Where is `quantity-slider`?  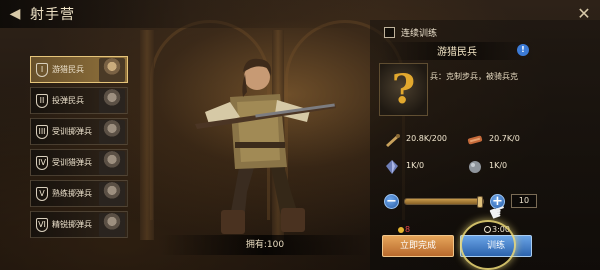 quantity-slider is located at coordinates (444, 202).